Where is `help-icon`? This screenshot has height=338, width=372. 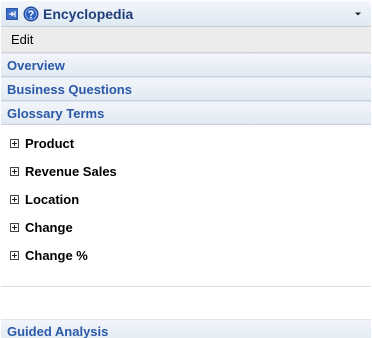
help-icon is located at coordinates (31, 14).